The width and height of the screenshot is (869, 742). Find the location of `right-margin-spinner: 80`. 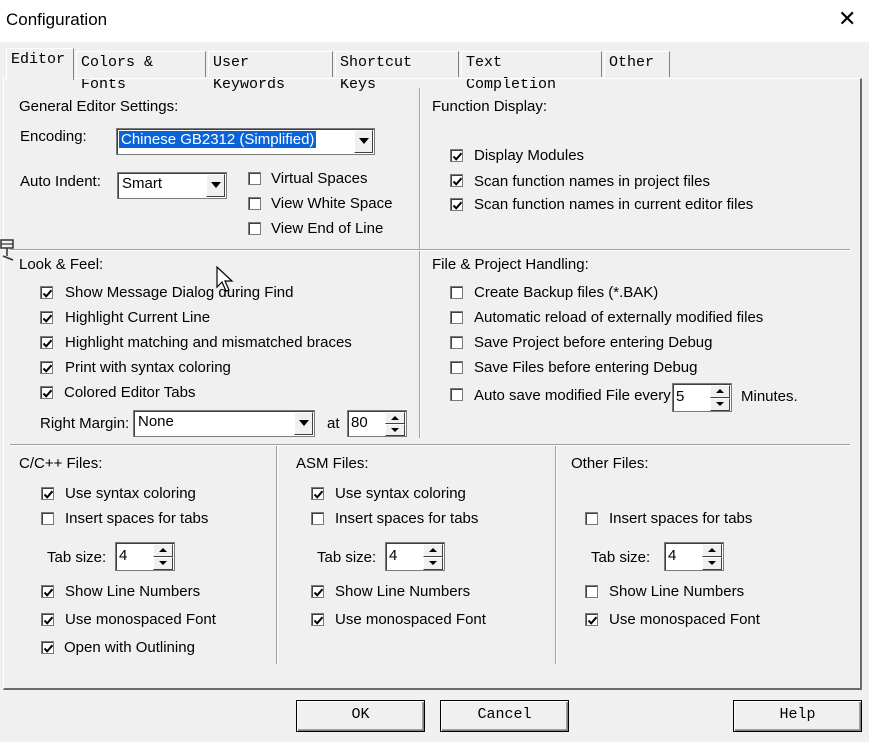

right-margin-spinner: 80 is located at coordinates (377, 423).